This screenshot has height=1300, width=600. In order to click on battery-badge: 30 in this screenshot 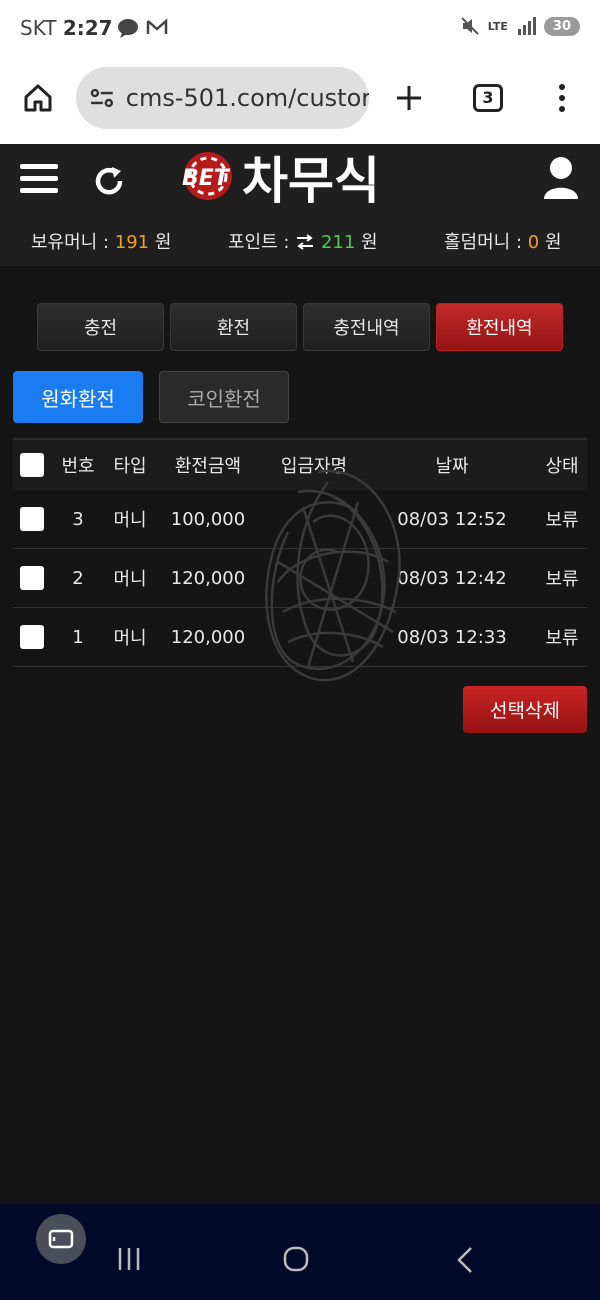, I will do `click(561, 26)`.